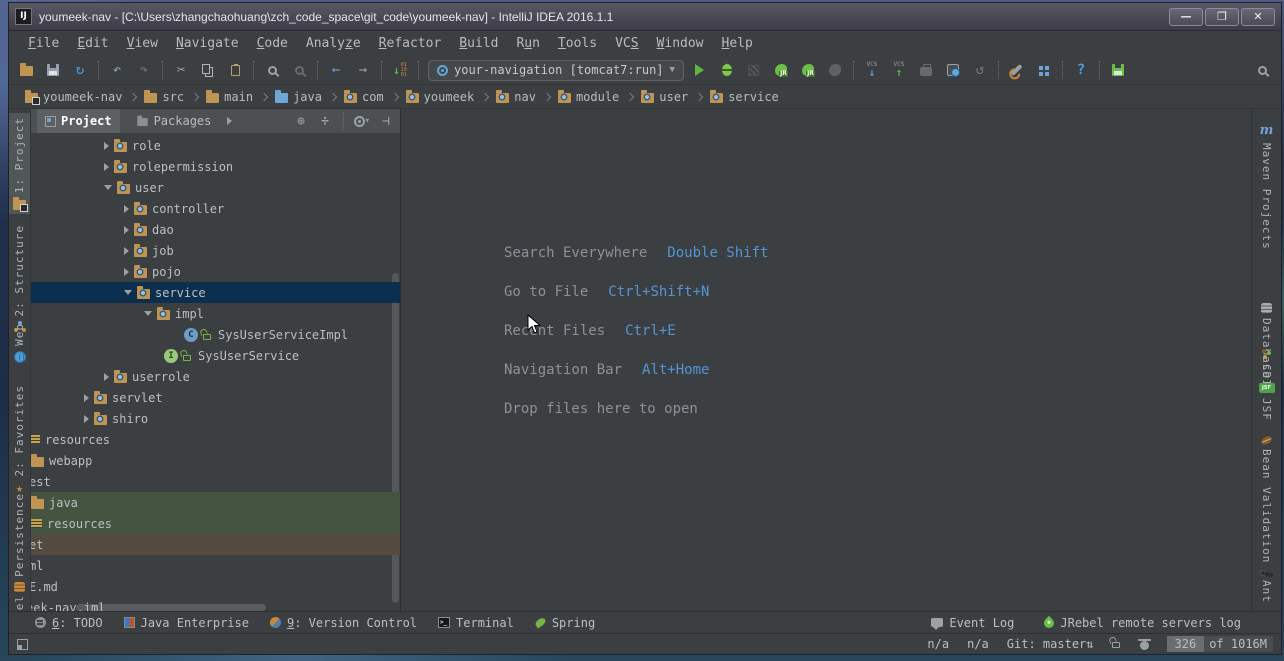 The width and height of the screenshot is (1284, 661). Describe the element at coordinates (53, 70) in the screenshot. I see `save-icon` at that location.